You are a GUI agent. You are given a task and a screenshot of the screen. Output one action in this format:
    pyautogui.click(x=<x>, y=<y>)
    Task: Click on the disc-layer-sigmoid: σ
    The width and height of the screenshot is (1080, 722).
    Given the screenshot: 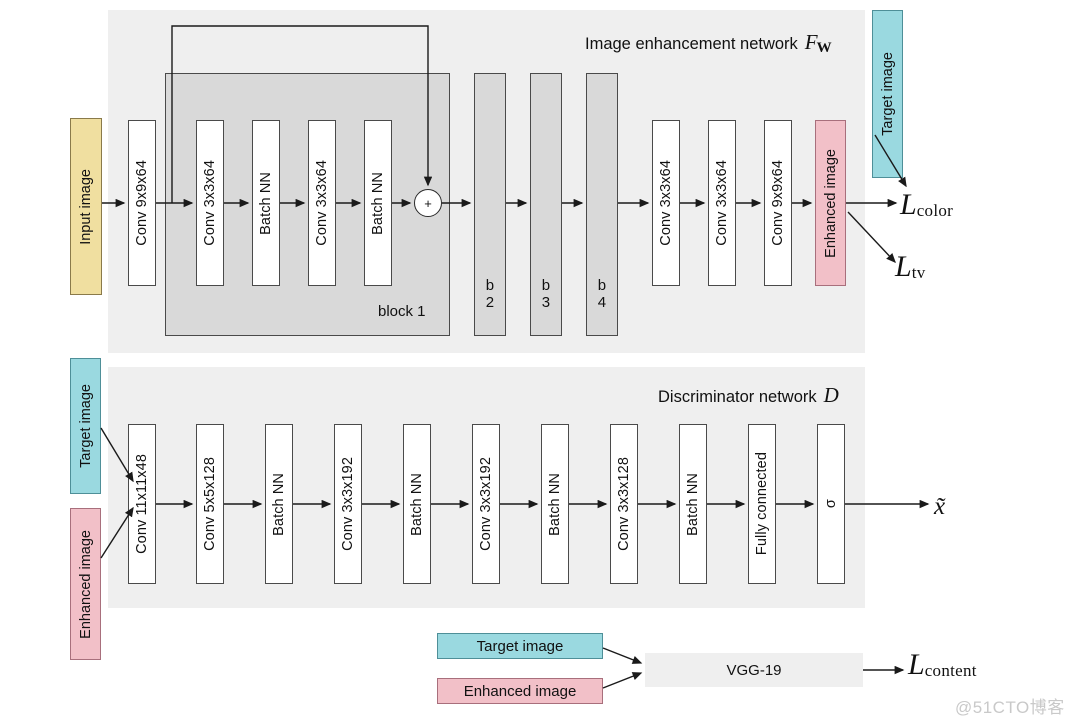 What is the action you would take?
    pyautogui.click(x=831, y=504)
    